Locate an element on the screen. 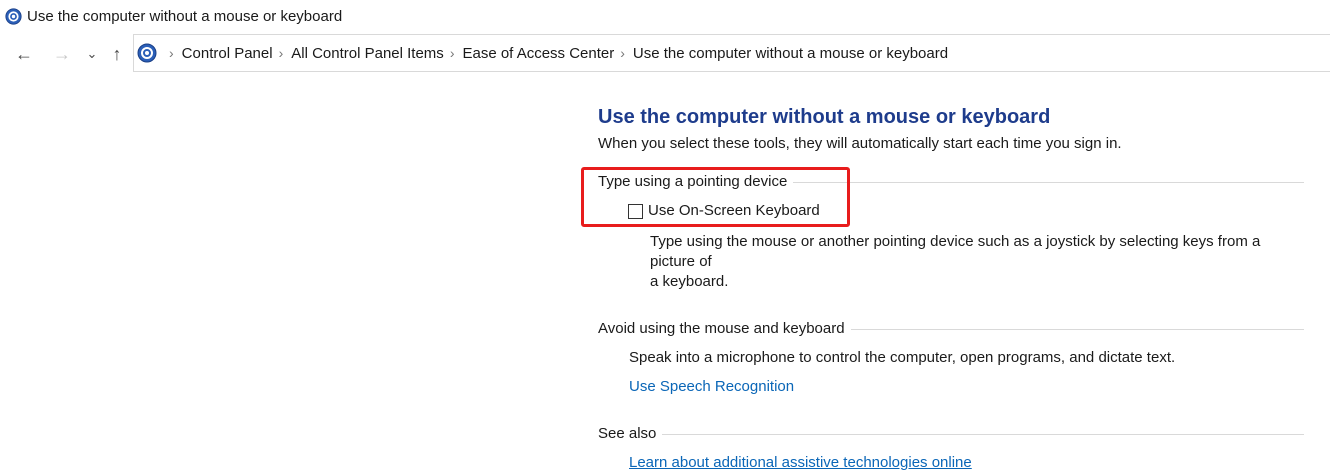 This screenshot has height=473, width=1330. forward-arrow-icon: → is located at coordinates (62, 54).